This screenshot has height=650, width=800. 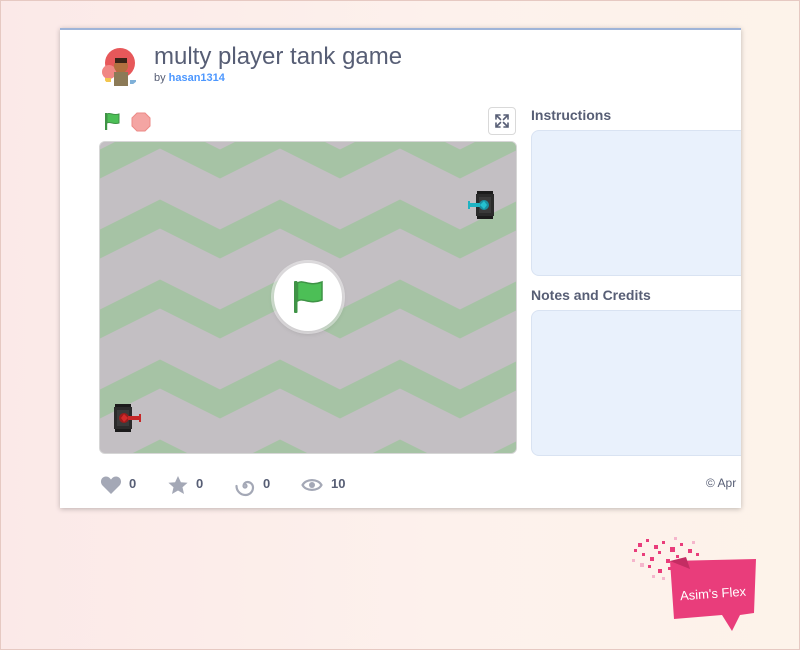 I want to click on fullscreen-icon, so click(x=502, y=121).